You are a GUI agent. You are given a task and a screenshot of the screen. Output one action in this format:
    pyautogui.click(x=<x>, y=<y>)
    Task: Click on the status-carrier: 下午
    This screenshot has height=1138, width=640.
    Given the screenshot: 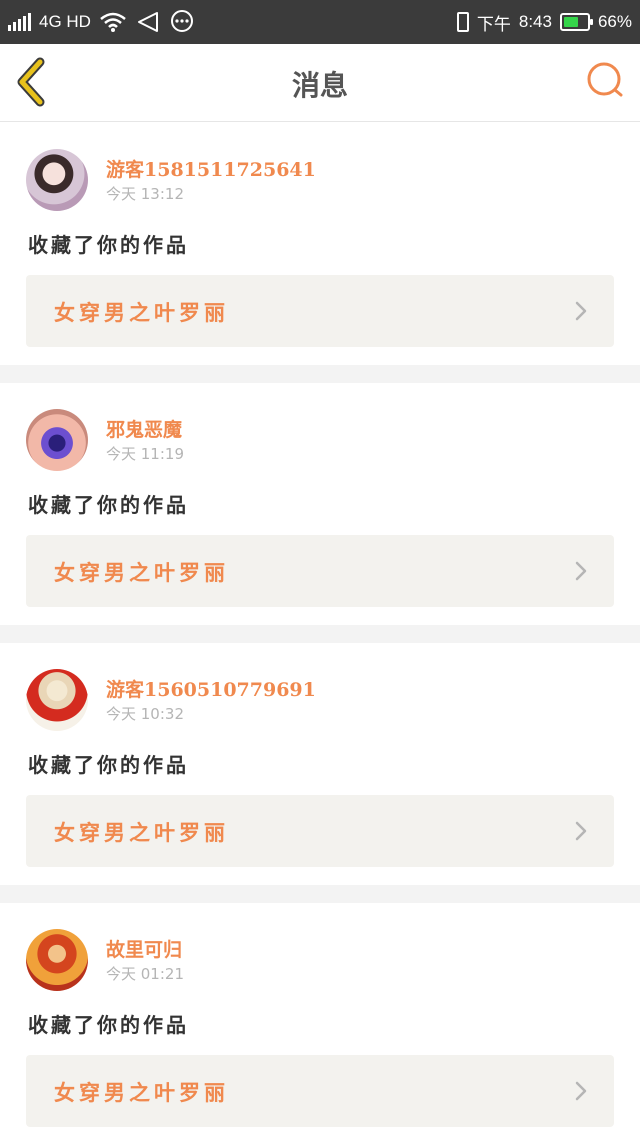 What is the action you would take?
    pyautogui.click(x=493, y=24)
    